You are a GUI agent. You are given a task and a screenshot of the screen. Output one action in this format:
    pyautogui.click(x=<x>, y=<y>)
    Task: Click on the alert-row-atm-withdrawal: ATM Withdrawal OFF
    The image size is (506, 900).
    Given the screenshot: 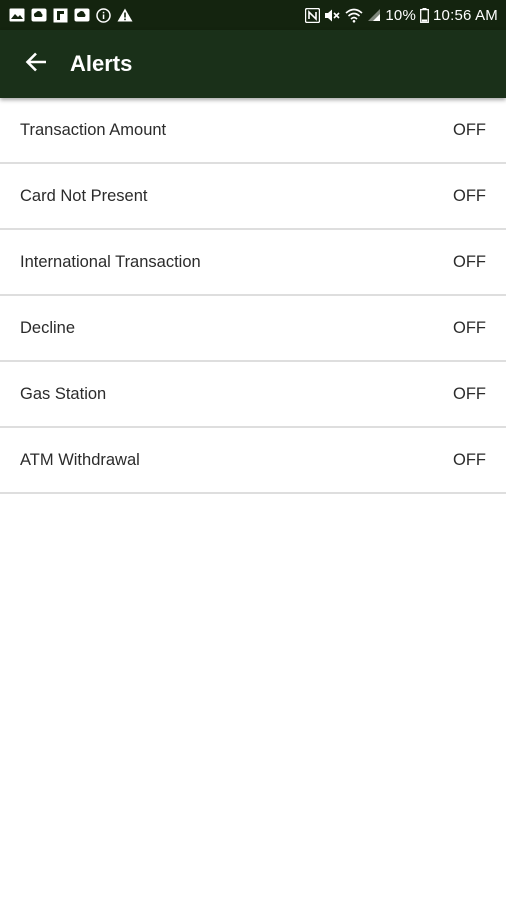 What is the action you would take?
    pyautogui.click(x=253, y=461)
    